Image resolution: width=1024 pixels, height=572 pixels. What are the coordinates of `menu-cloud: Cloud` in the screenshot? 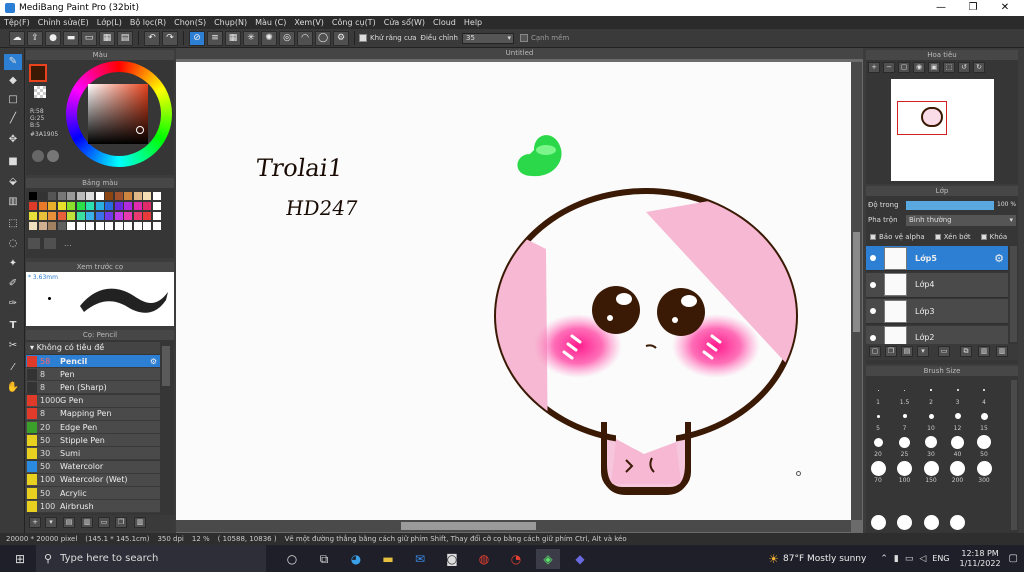 It's located at (444, 22).